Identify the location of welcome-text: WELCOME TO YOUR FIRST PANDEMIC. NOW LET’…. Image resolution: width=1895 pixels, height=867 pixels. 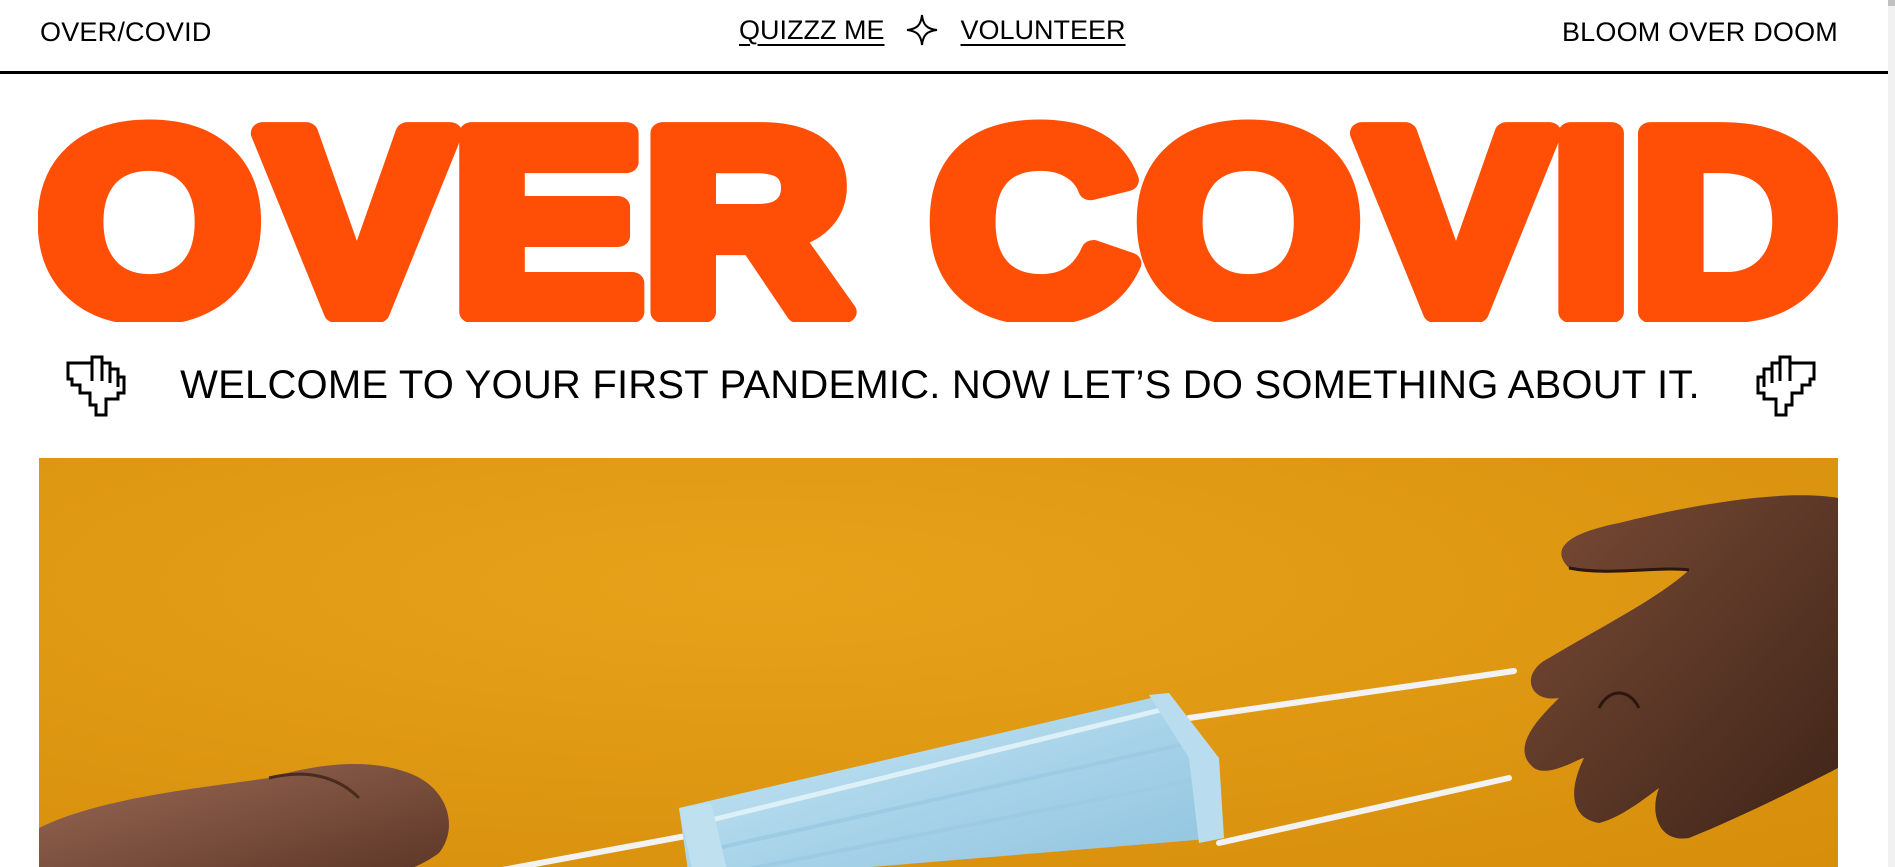
(940, 385).